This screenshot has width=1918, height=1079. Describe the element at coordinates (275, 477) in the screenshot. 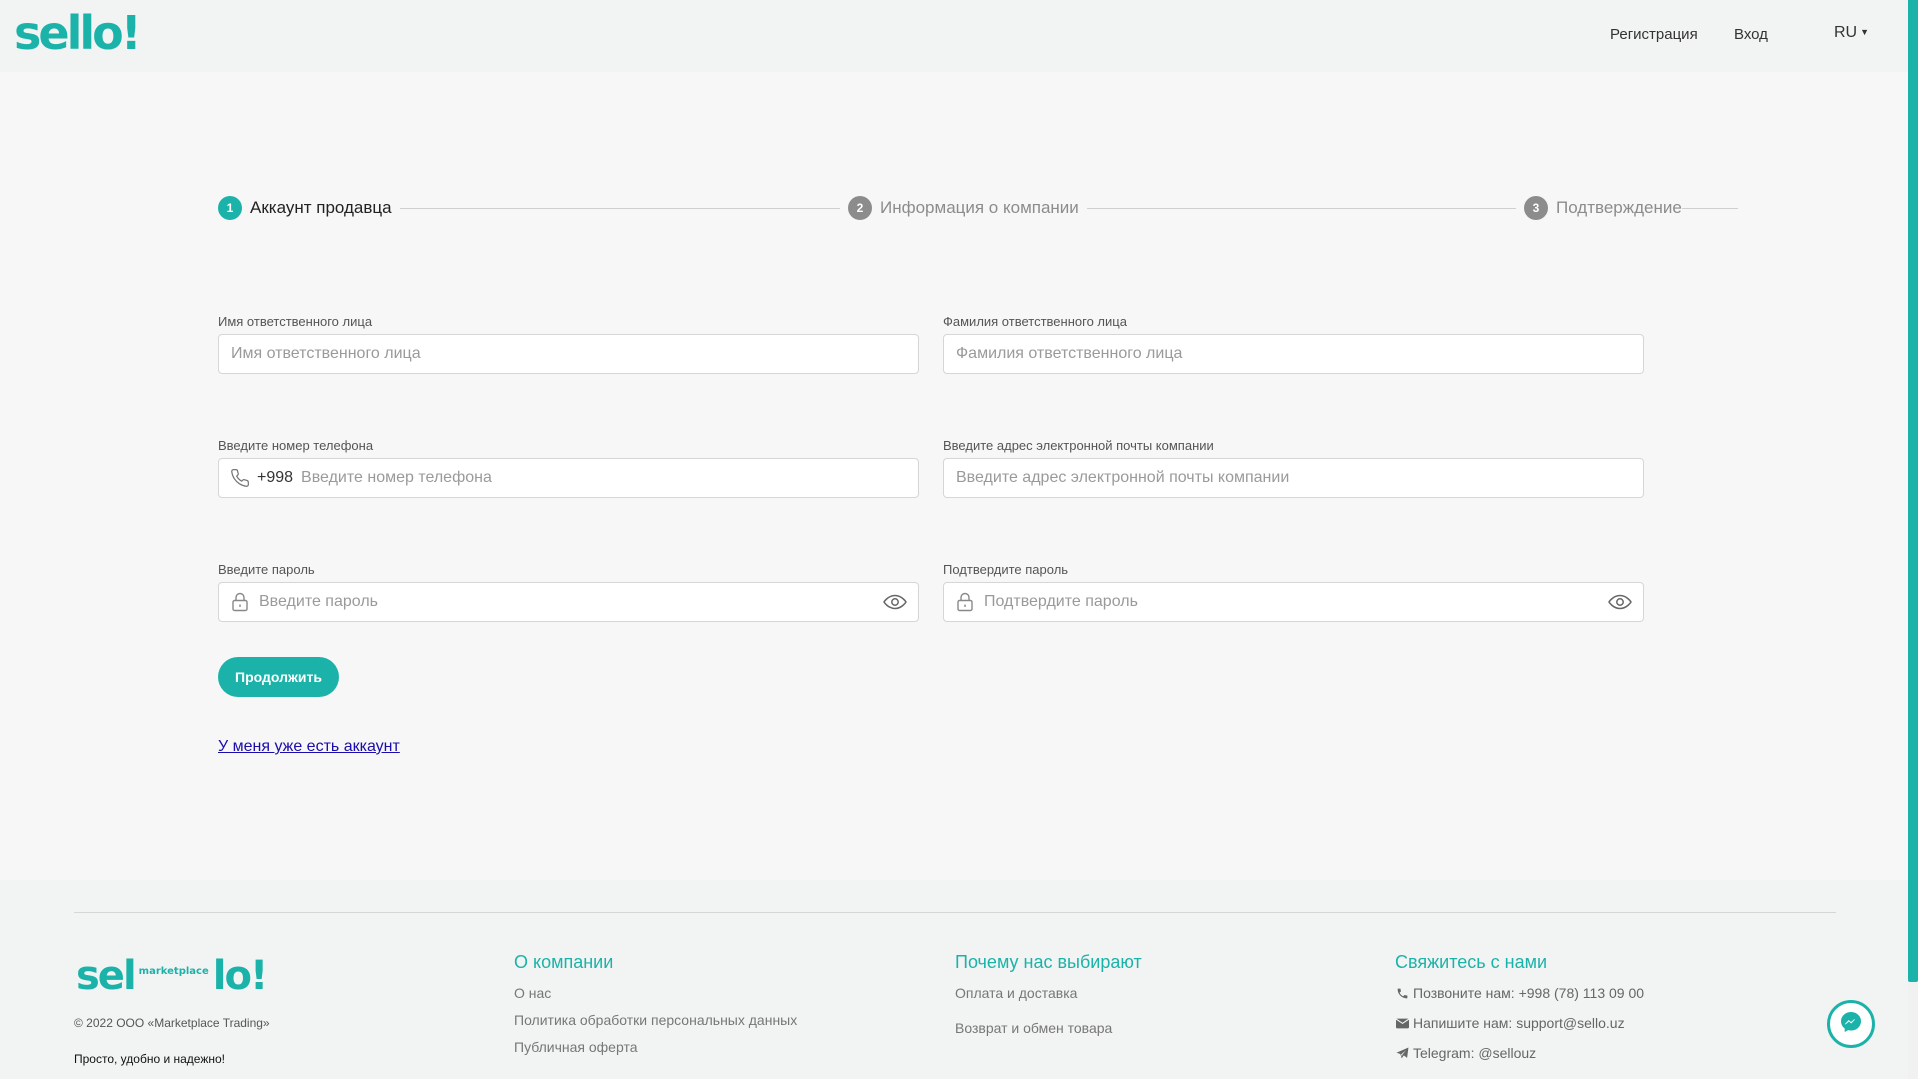

I see `phone-country-code: +998` at that location.